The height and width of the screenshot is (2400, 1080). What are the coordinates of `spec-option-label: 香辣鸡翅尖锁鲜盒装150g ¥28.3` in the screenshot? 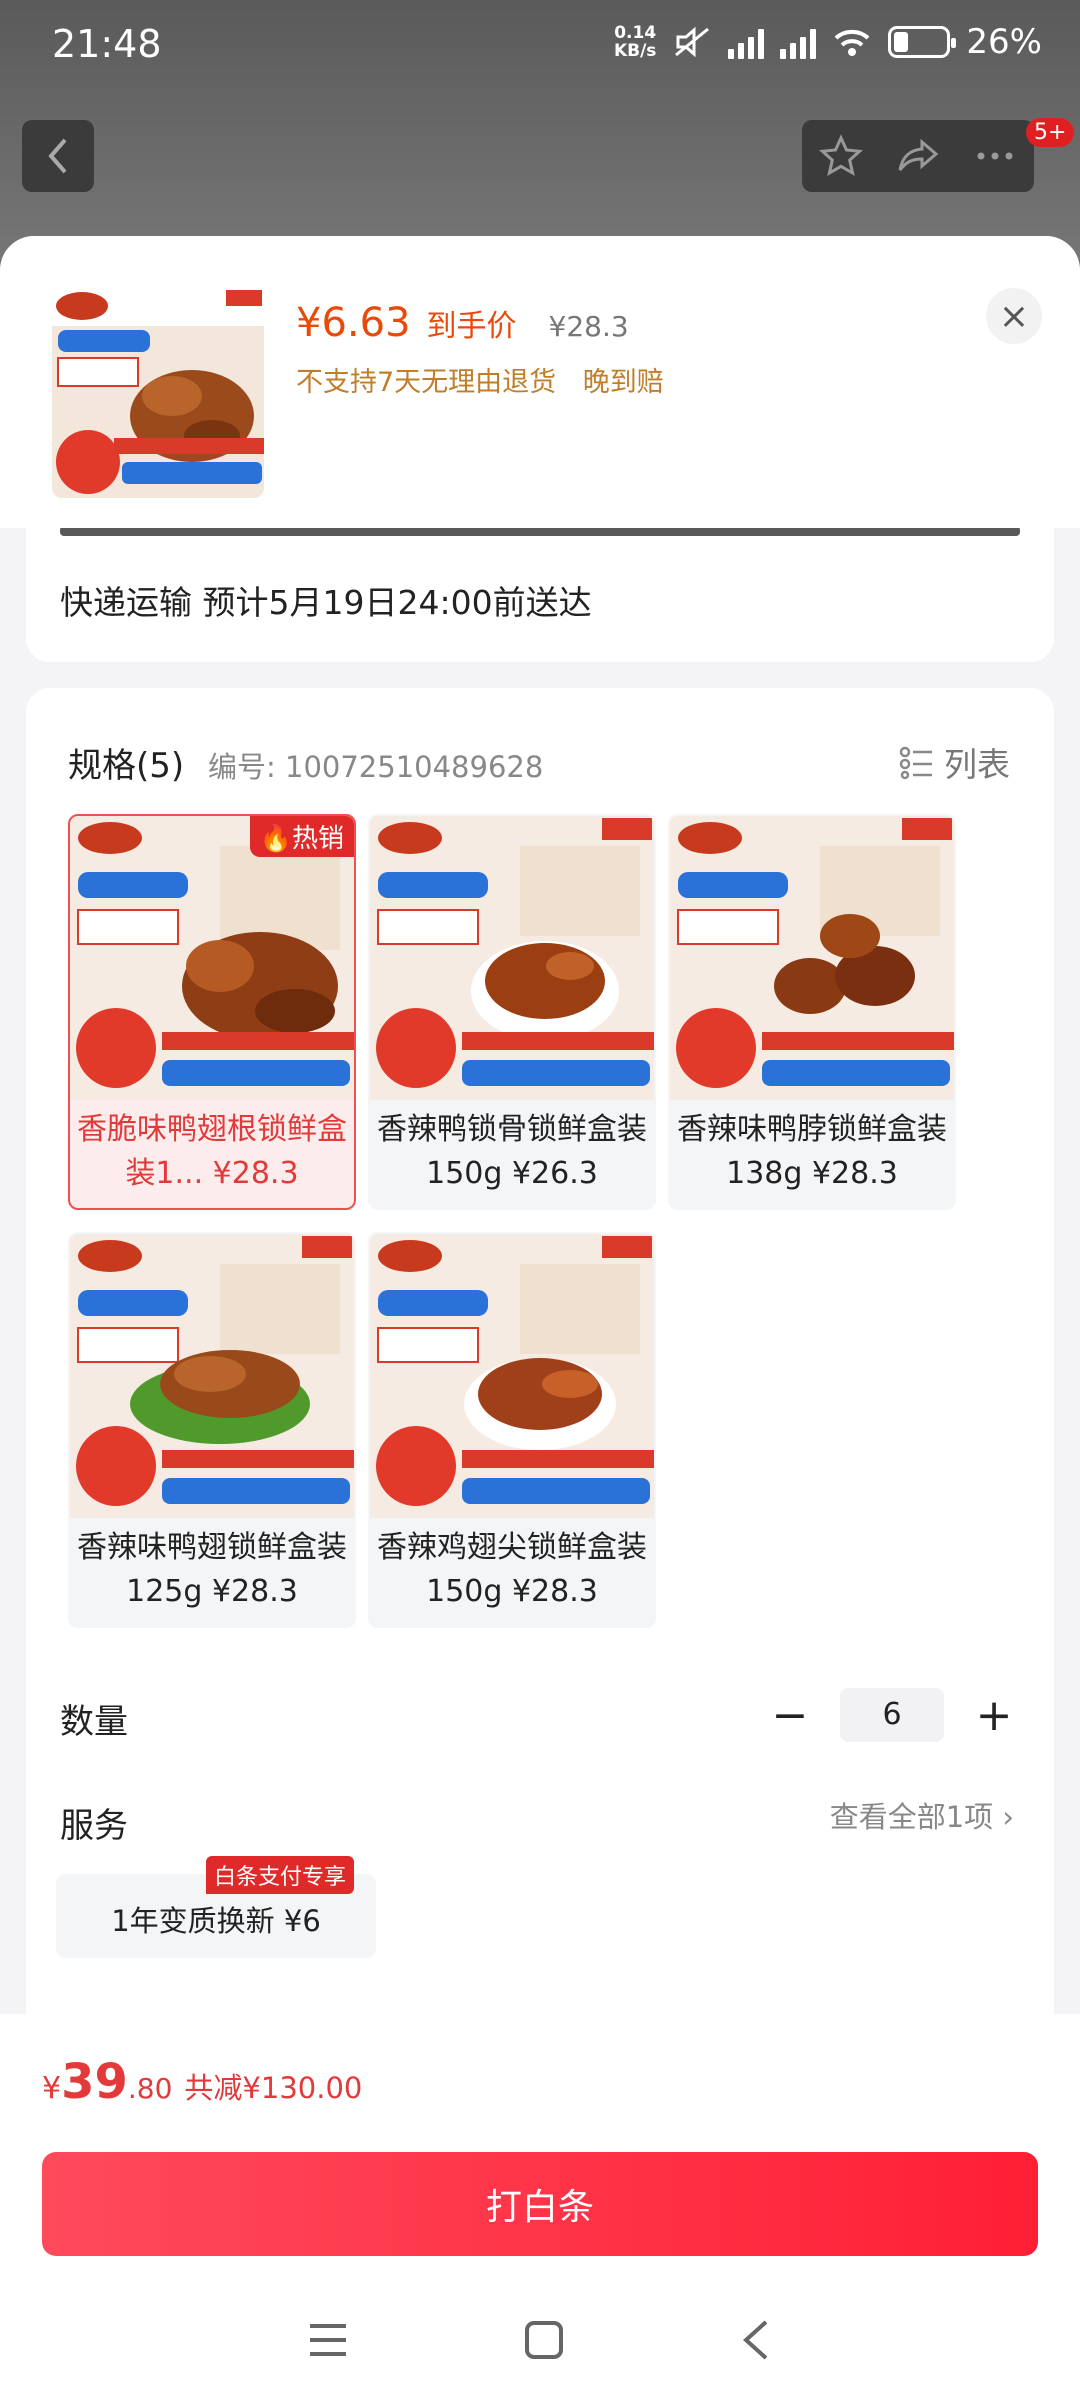 It's located at (512, 1569).